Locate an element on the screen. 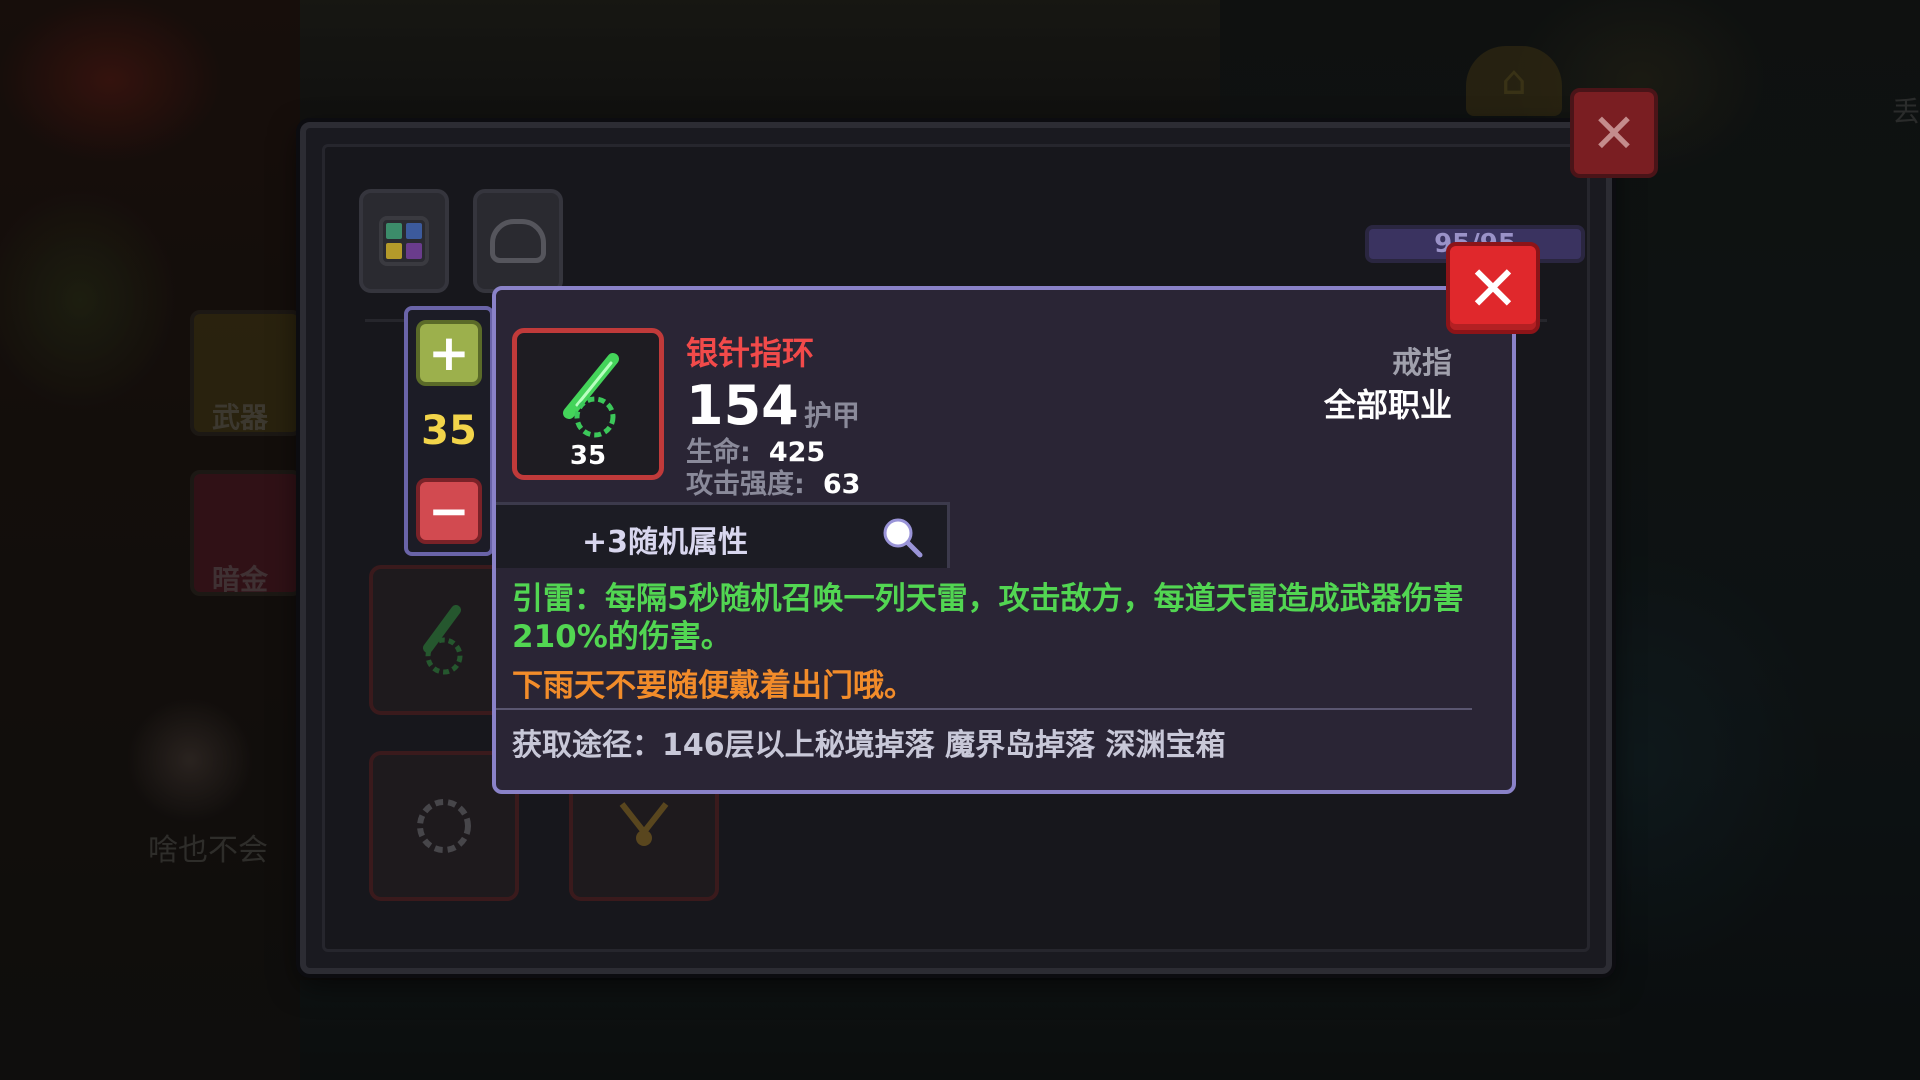 Image resolution: width=1920 pixels, height=1080 pixels. item-armor-score: 154 is located at coordinates (742, 405).